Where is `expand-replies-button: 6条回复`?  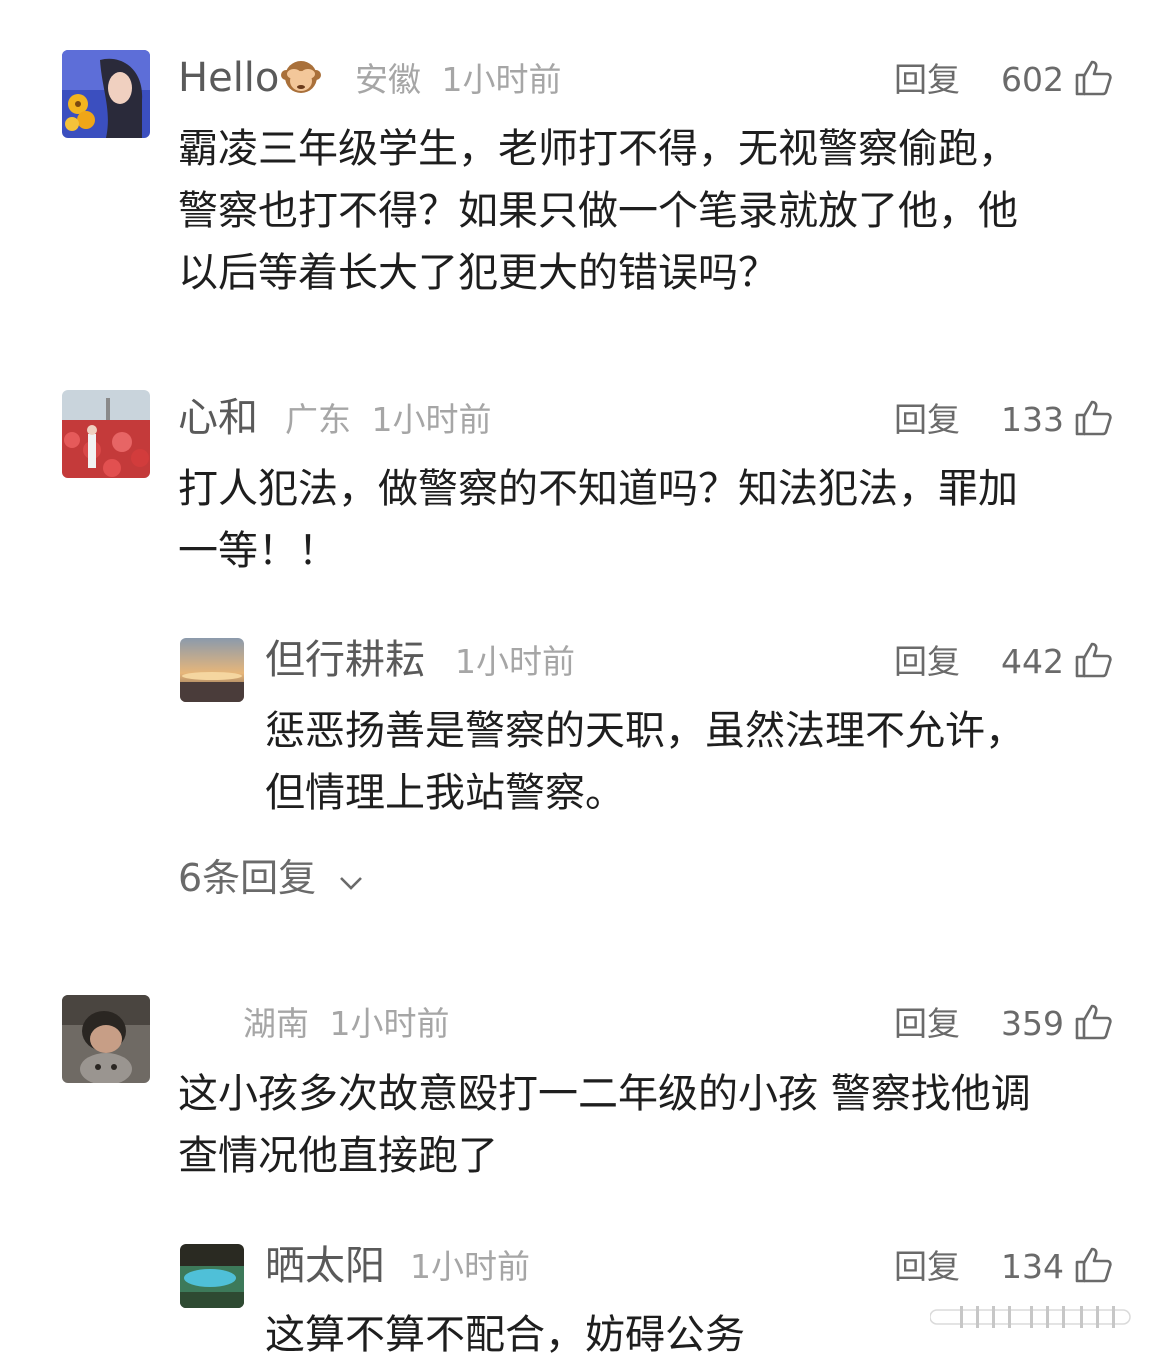 expand-replies-button: 6条回复 is located at coordinates (271, 878).